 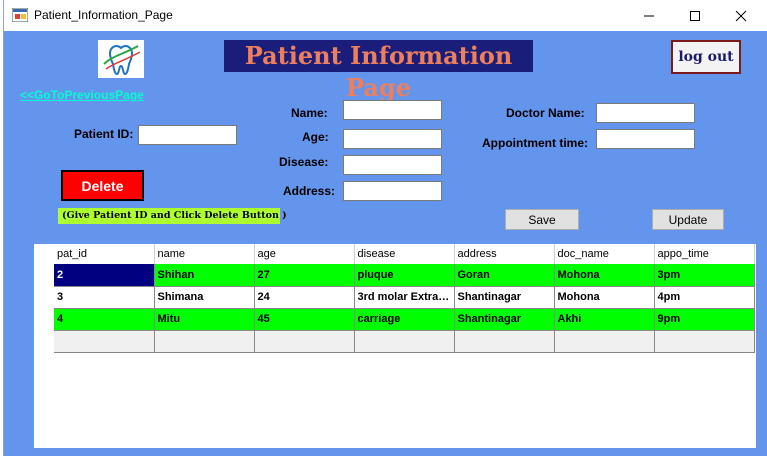 I want to click on table-cell: 3, so click(x=104, y=297).